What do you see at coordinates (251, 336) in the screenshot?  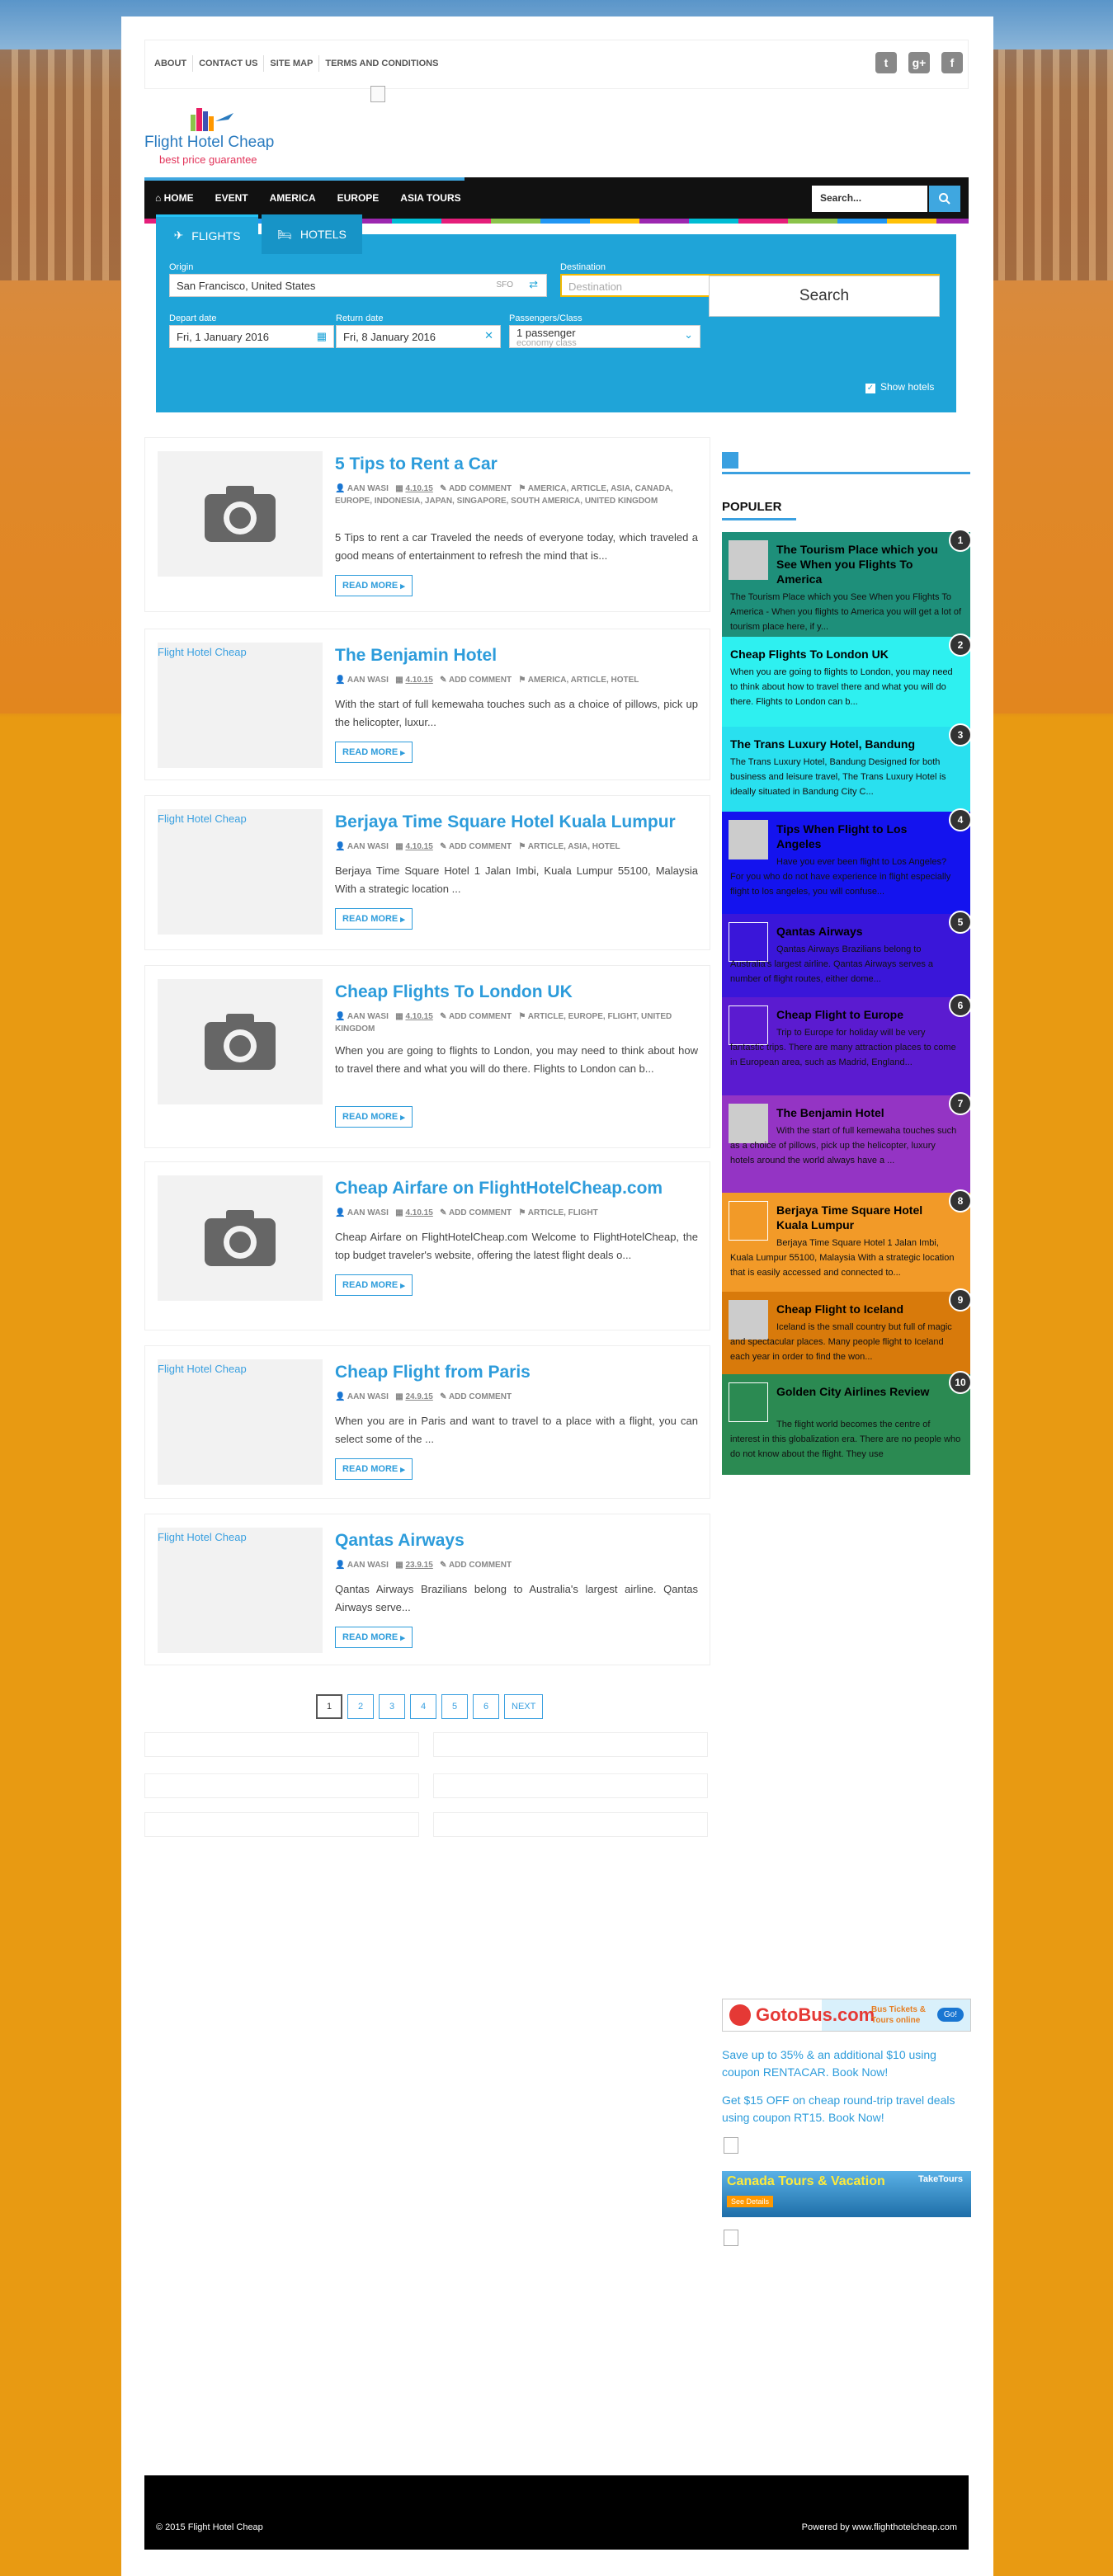 I see `depart-date-field: Fri, 1 January 2016 ▦` at bounding box center [251, 336].